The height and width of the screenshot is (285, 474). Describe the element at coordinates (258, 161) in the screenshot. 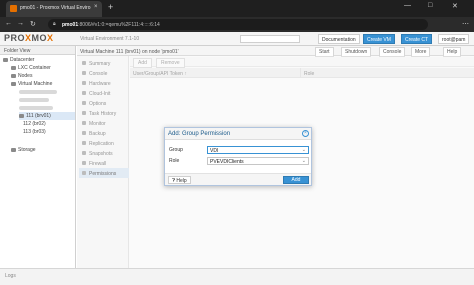

I see `role-select: PVEVDIClients ⌄` at that location.